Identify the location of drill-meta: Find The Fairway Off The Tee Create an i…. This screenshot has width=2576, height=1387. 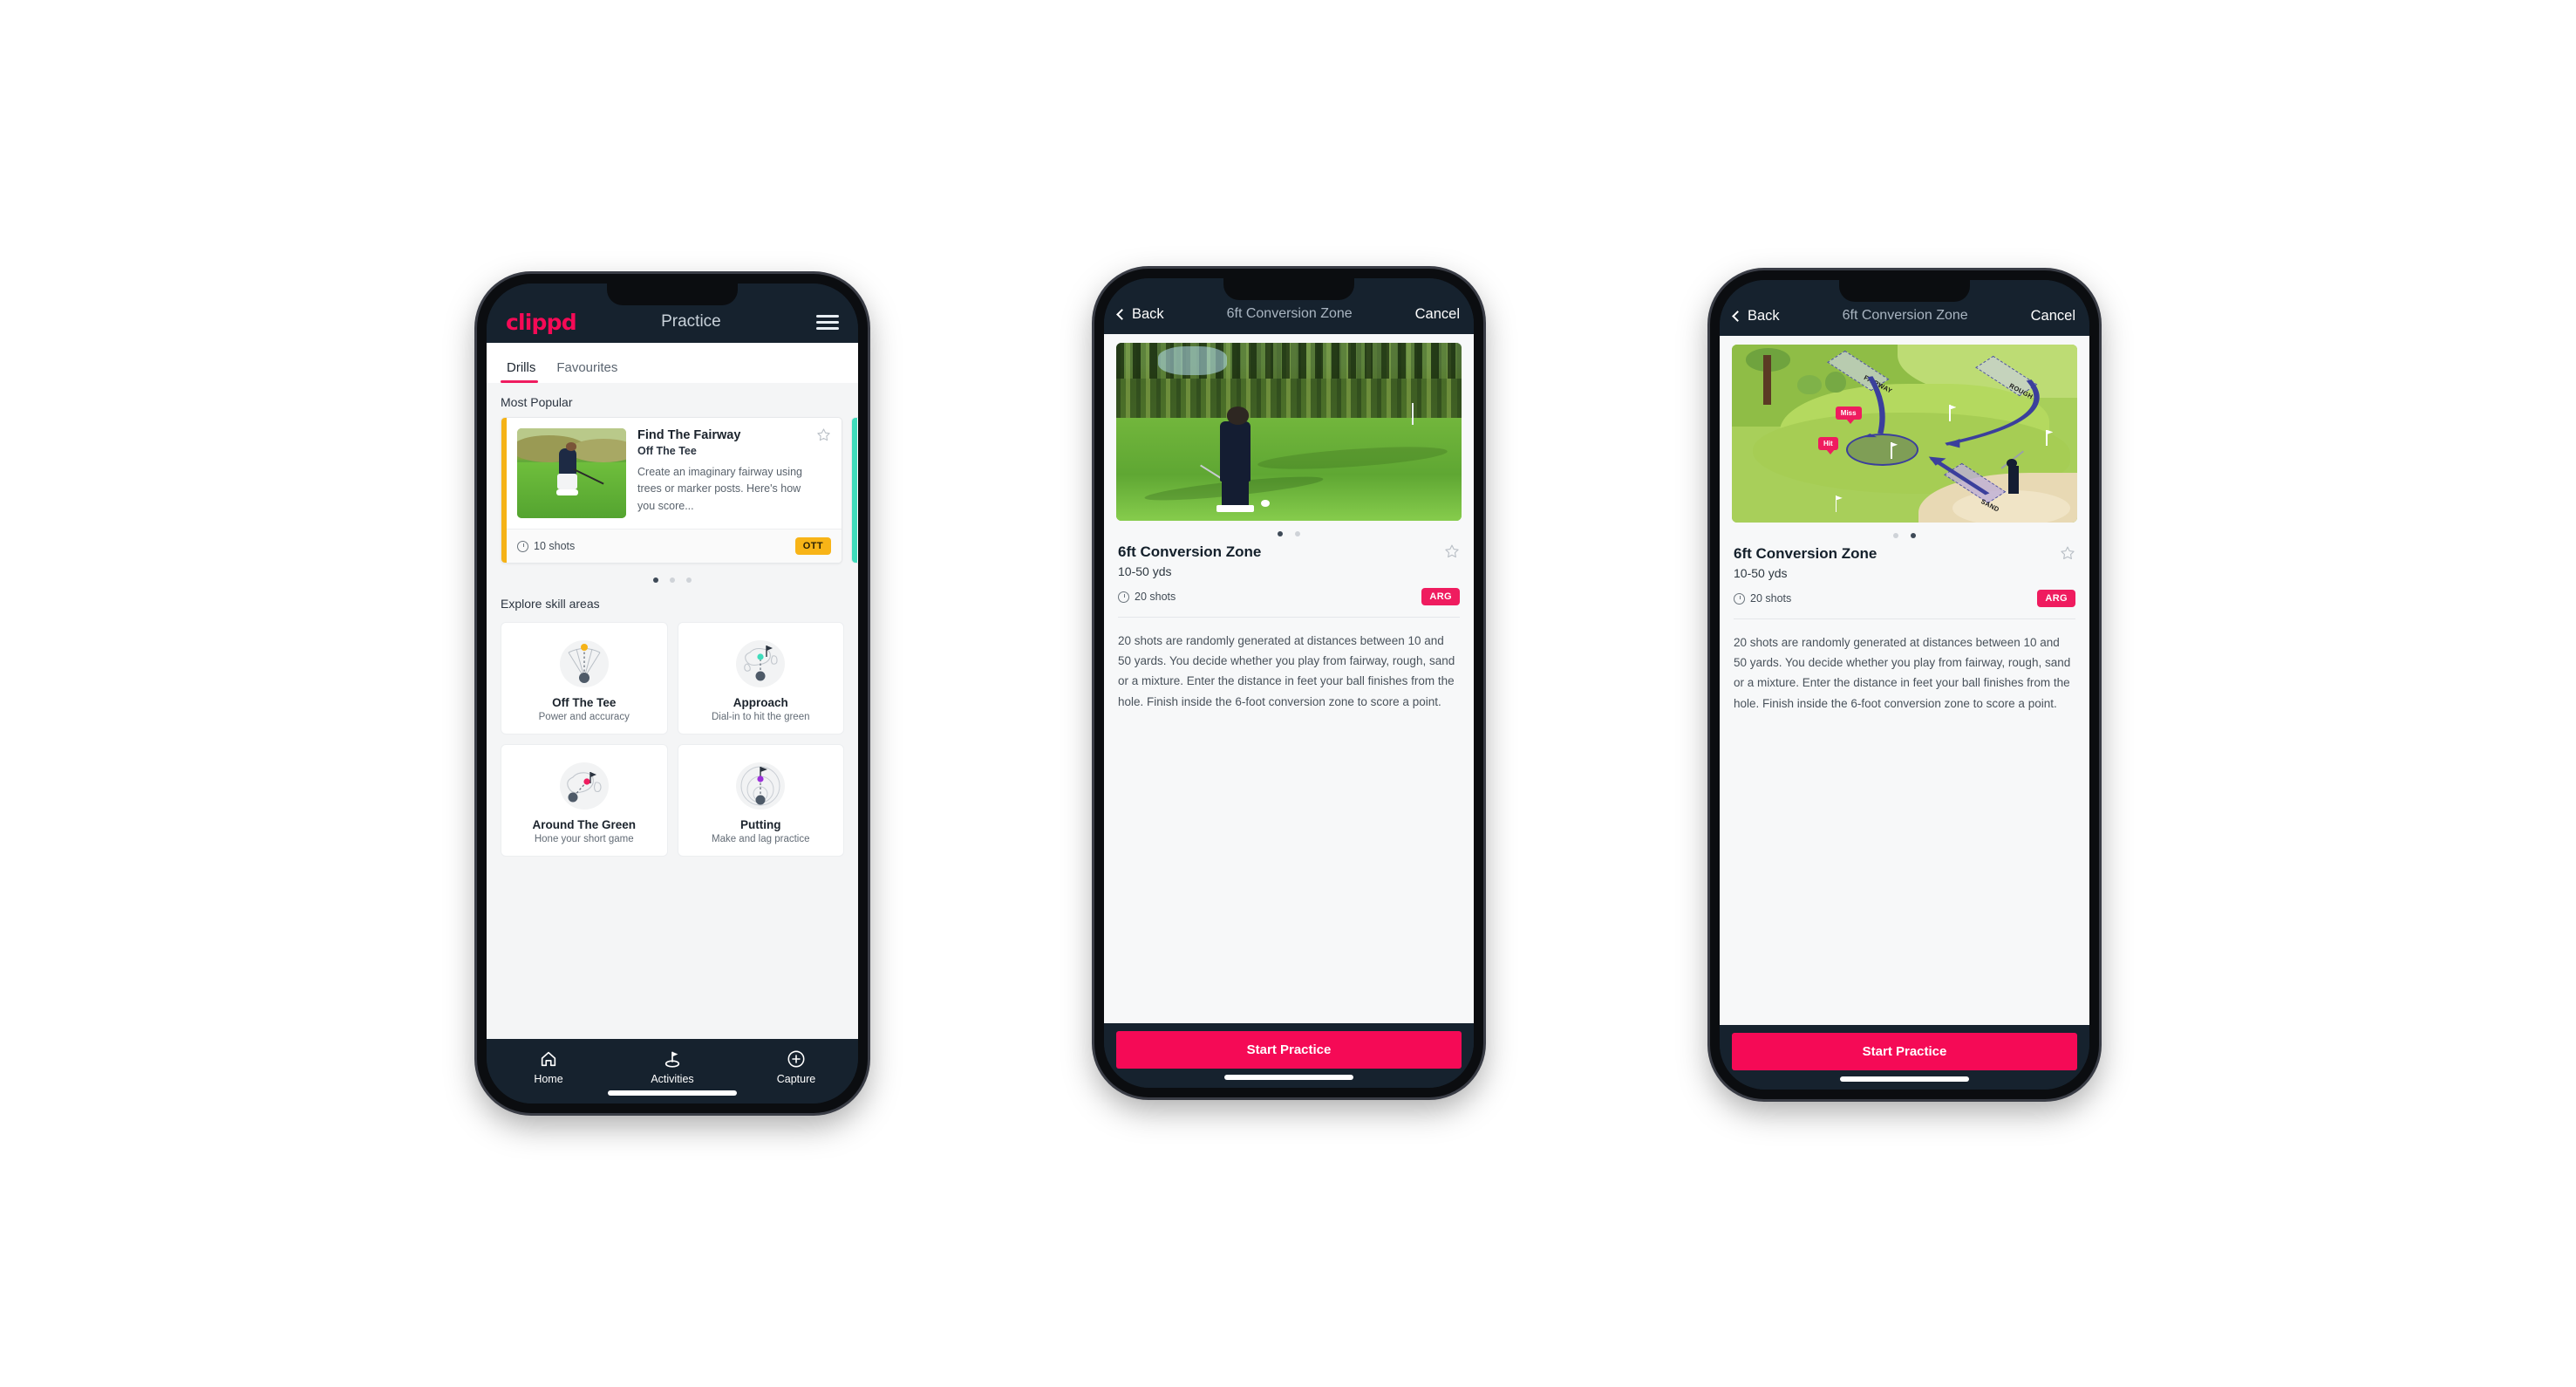
(734, 473).